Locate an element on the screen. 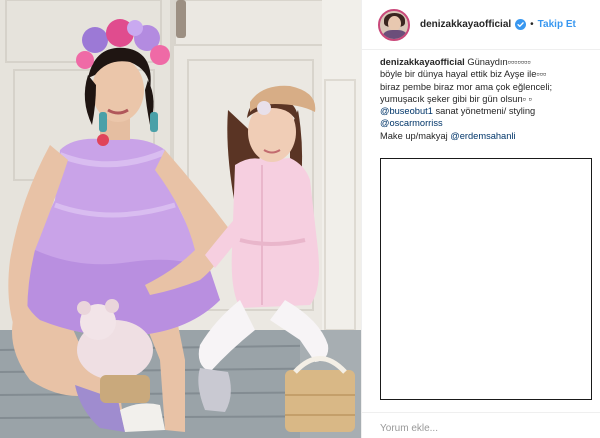 The height and width of the screenshot is (438, 600). avatar-face is located at coordinates (394, 23).